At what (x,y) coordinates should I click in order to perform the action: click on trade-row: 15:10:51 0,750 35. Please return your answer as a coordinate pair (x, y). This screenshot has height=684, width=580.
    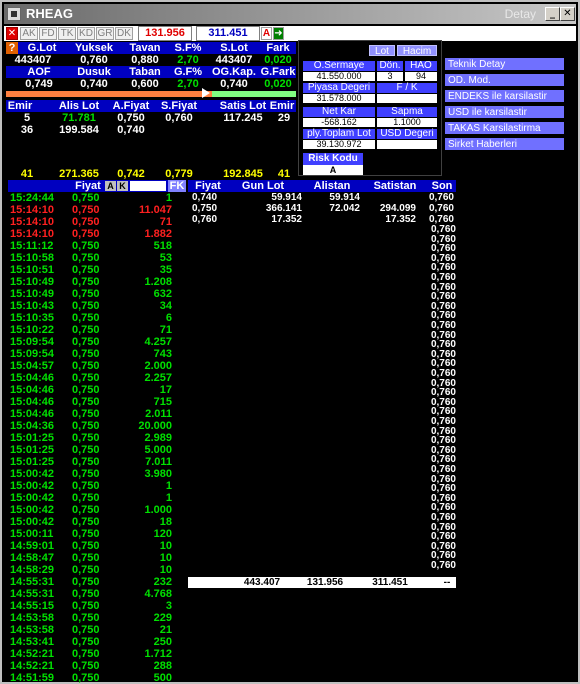
    Looking at the image, I should click on (96, 270).